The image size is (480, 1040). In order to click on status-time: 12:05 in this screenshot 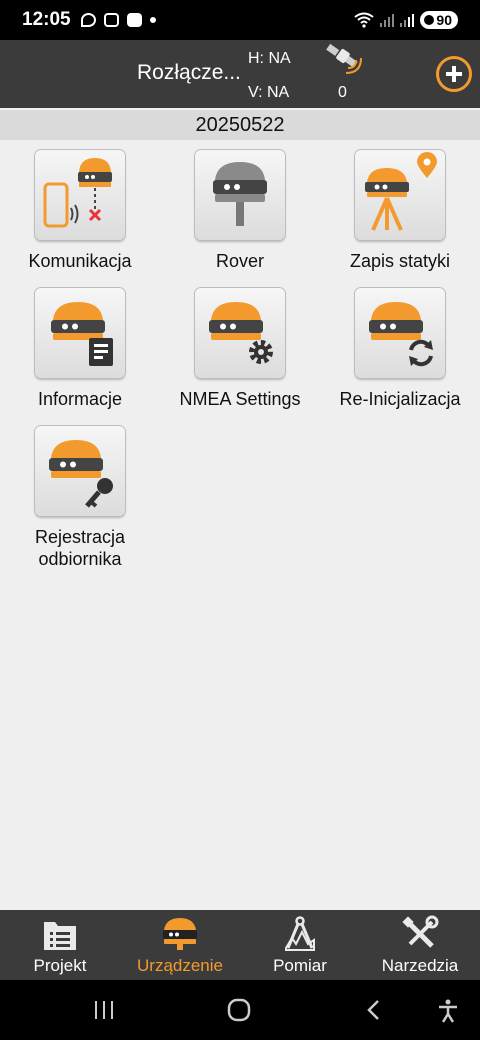, I will do `click(46, 19)`.